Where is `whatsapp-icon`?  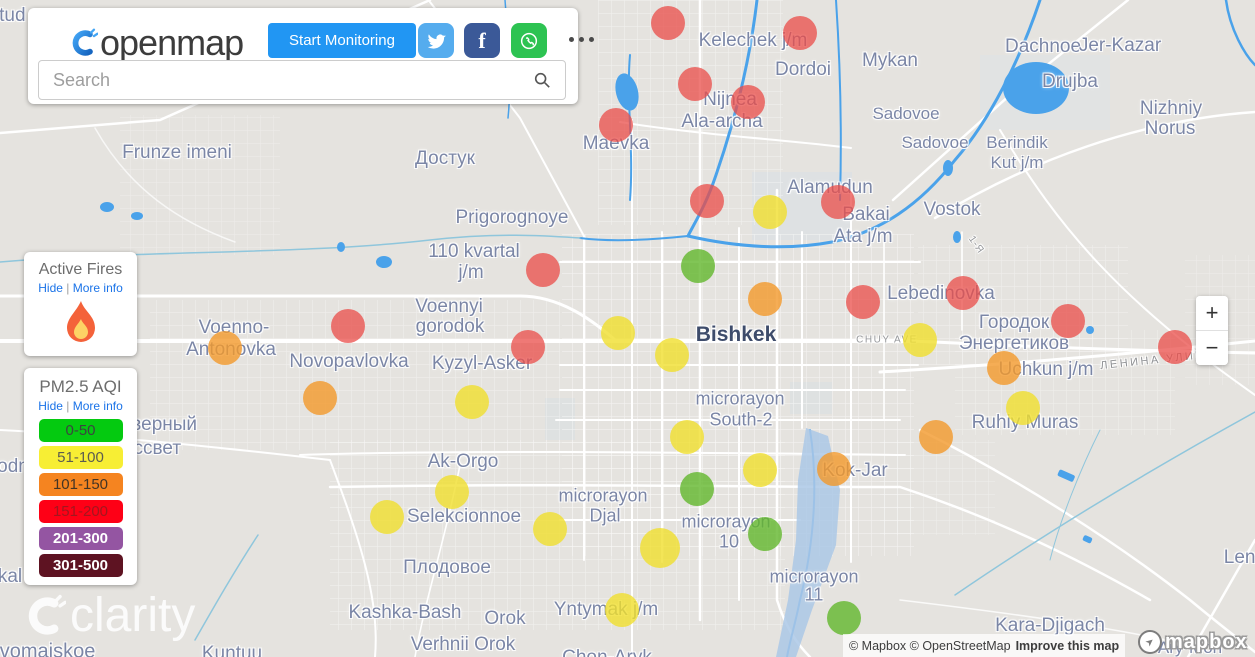
whatsapp-icon is located at coordinates (529, 40).